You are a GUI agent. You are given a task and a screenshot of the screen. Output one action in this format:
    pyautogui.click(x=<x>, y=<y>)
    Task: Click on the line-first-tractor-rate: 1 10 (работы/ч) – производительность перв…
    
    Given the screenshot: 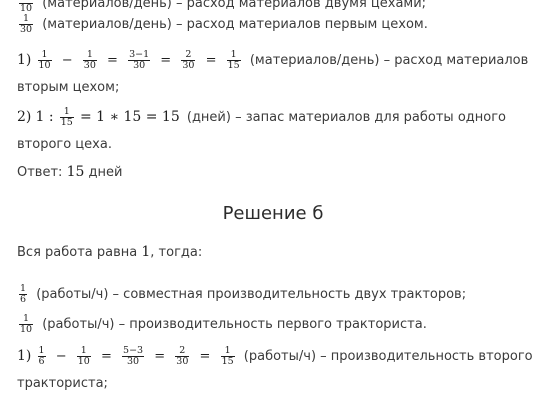 What is the action you would take?
    pyautogui.click(x=222, y=324)
    